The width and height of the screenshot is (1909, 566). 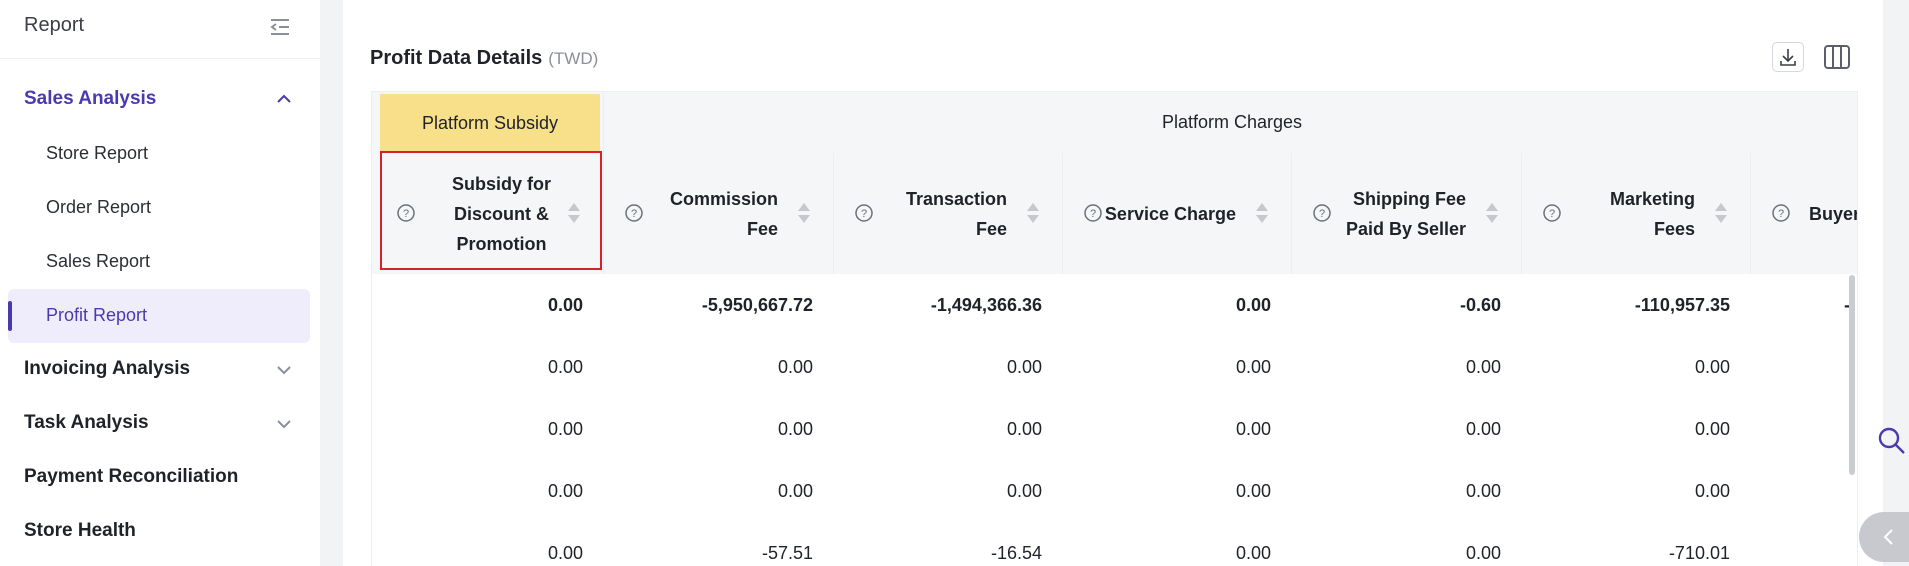 What do you see at coordinates (986, 304) in the screenshot?
I see `table-cell: -1,494,366.36` at bounding box center [986, 304].